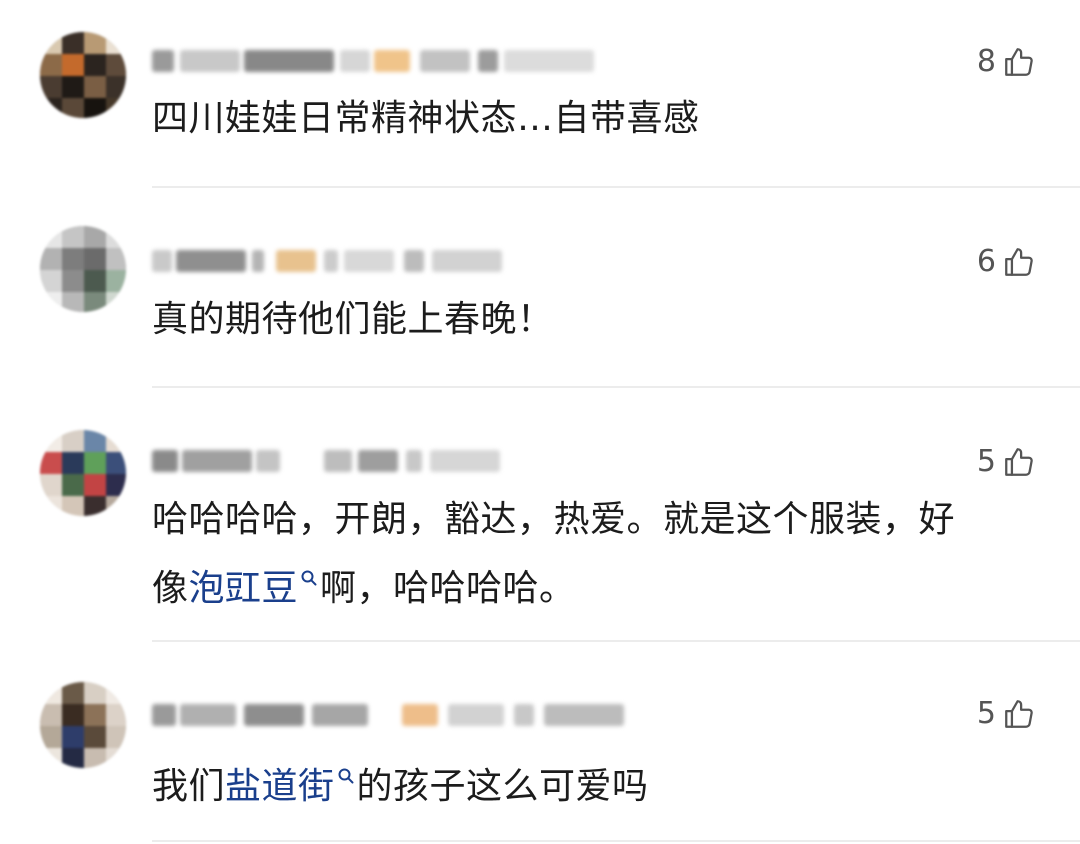 The width and height of the screenshot is (1080, 844). What do you see at coordinates (502, 786) in the screenshot?
I see `text-span: 的孩子这么可爱吗` at bounding box center [502, 786].